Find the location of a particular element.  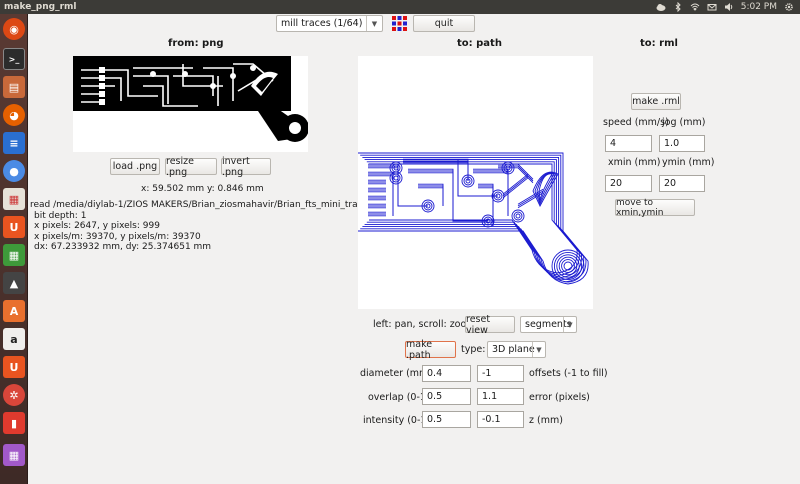

jog-input: 1.0 is located at coordinates (682, 143).